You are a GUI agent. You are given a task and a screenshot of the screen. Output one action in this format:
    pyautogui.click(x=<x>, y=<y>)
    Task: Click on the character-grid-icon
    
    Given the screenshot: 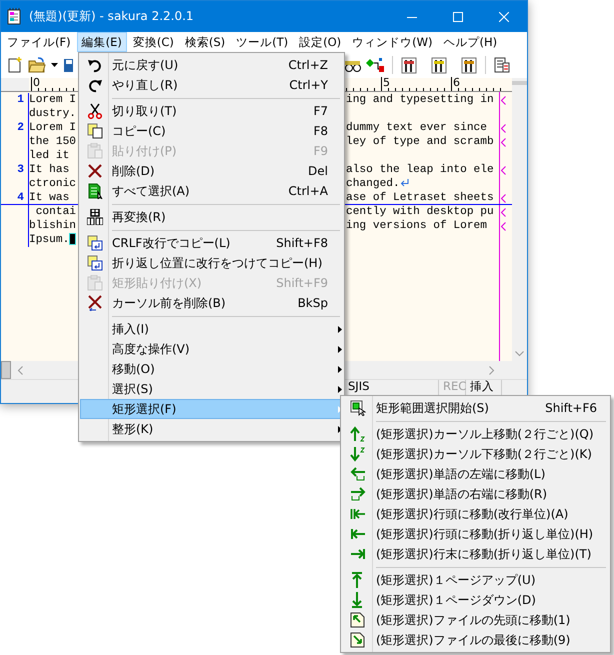 What is the action you would take?
    pyautogui.click(x=95, y=217)
    